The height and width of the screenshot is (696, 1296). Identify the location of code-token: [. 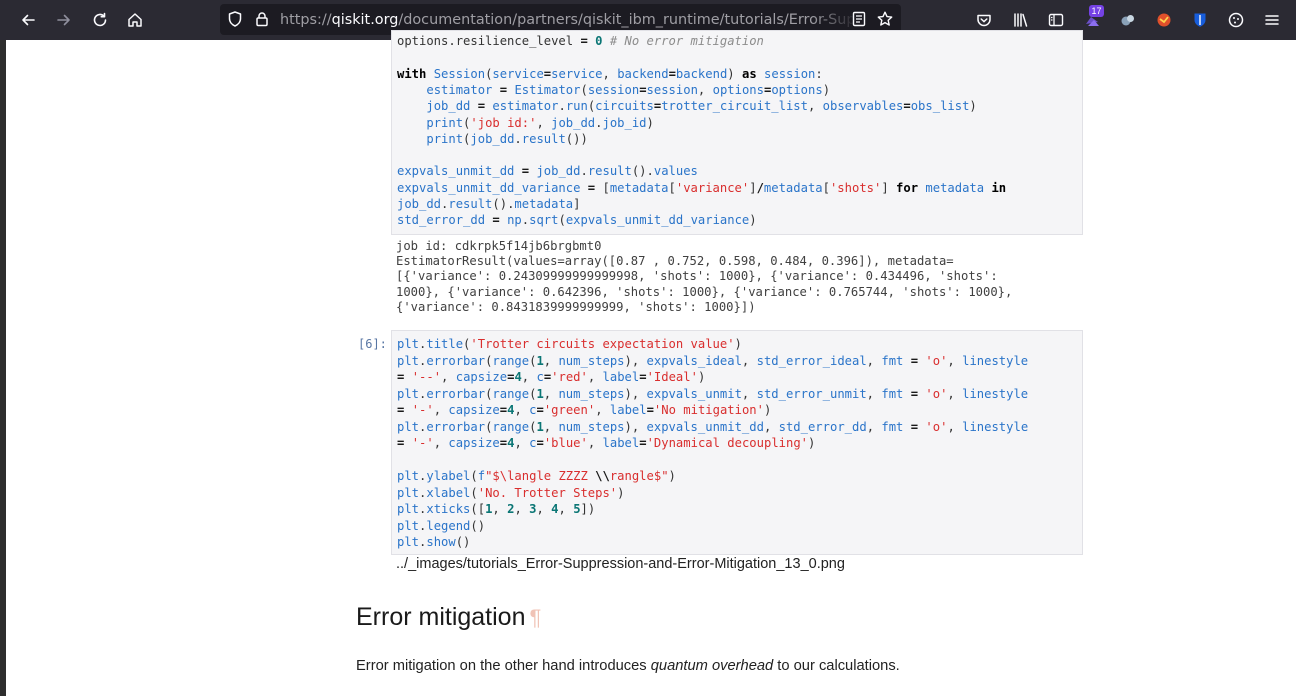
(826, 187).